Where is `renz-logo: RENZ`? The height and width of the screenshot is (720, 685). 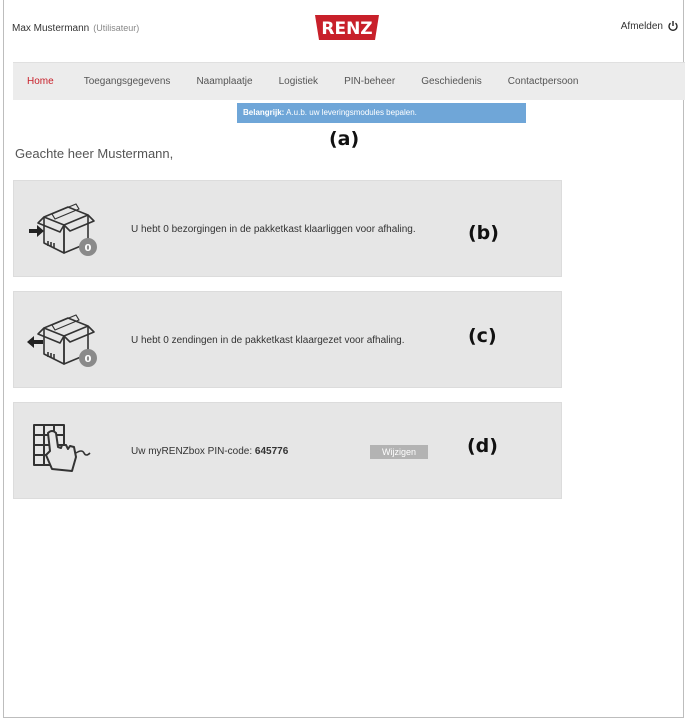
renz-logo: RENZ is located at coordinates (347, 27).